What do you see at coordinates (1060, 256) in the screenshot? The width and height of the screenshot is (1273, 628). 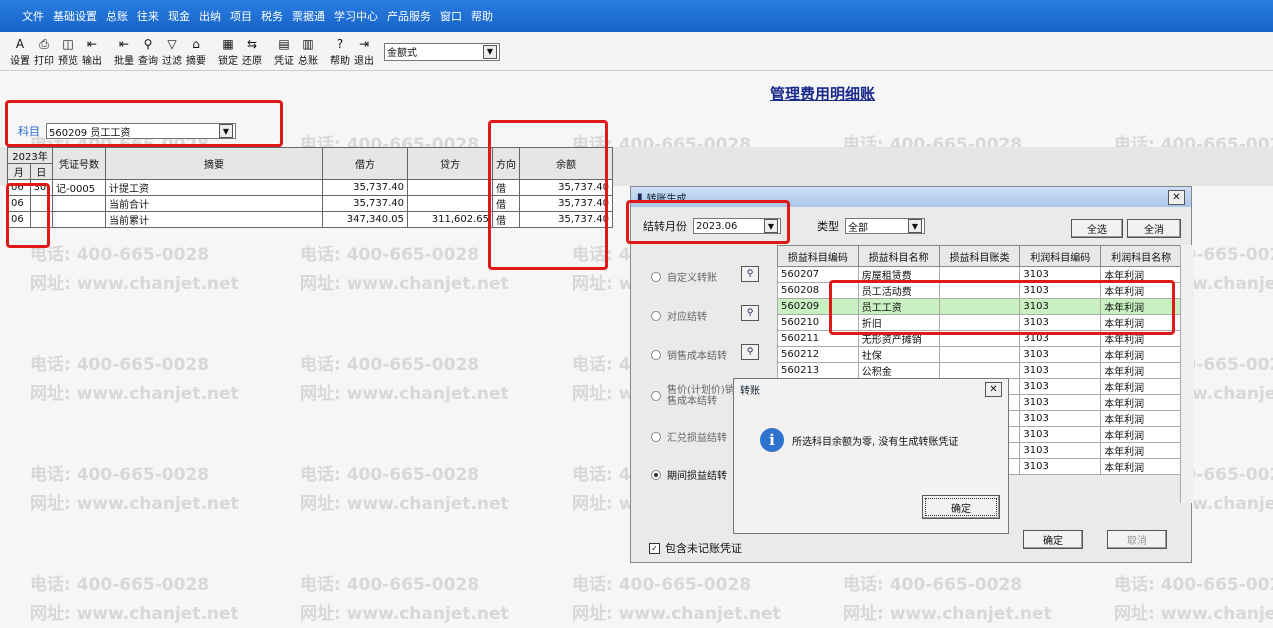 I see `column-header: 利润科目编码` at bounding box center [1060, 256].